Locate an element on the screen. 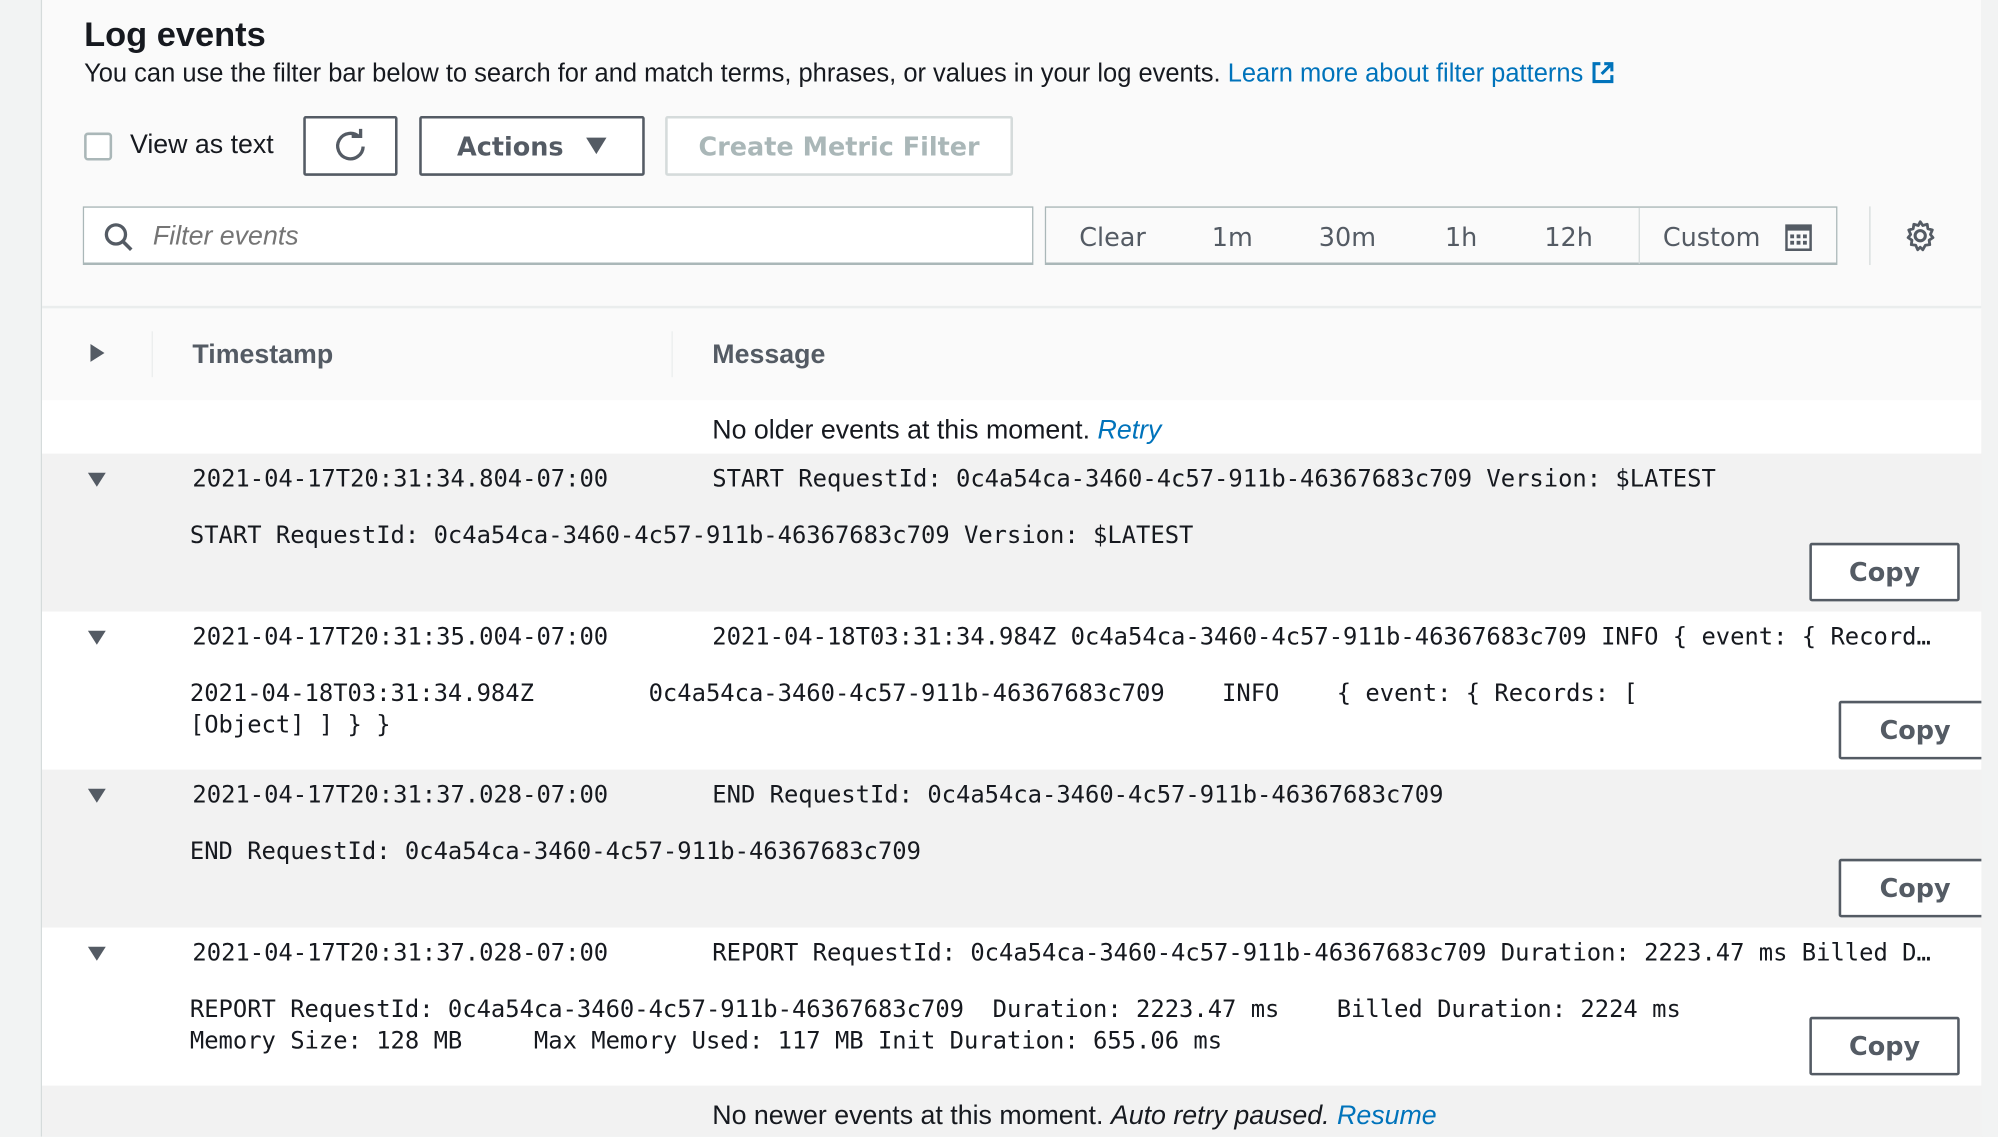 The image size is (1998, 1137). view-as-text-label: View as text is located at coordinates (202, 145).